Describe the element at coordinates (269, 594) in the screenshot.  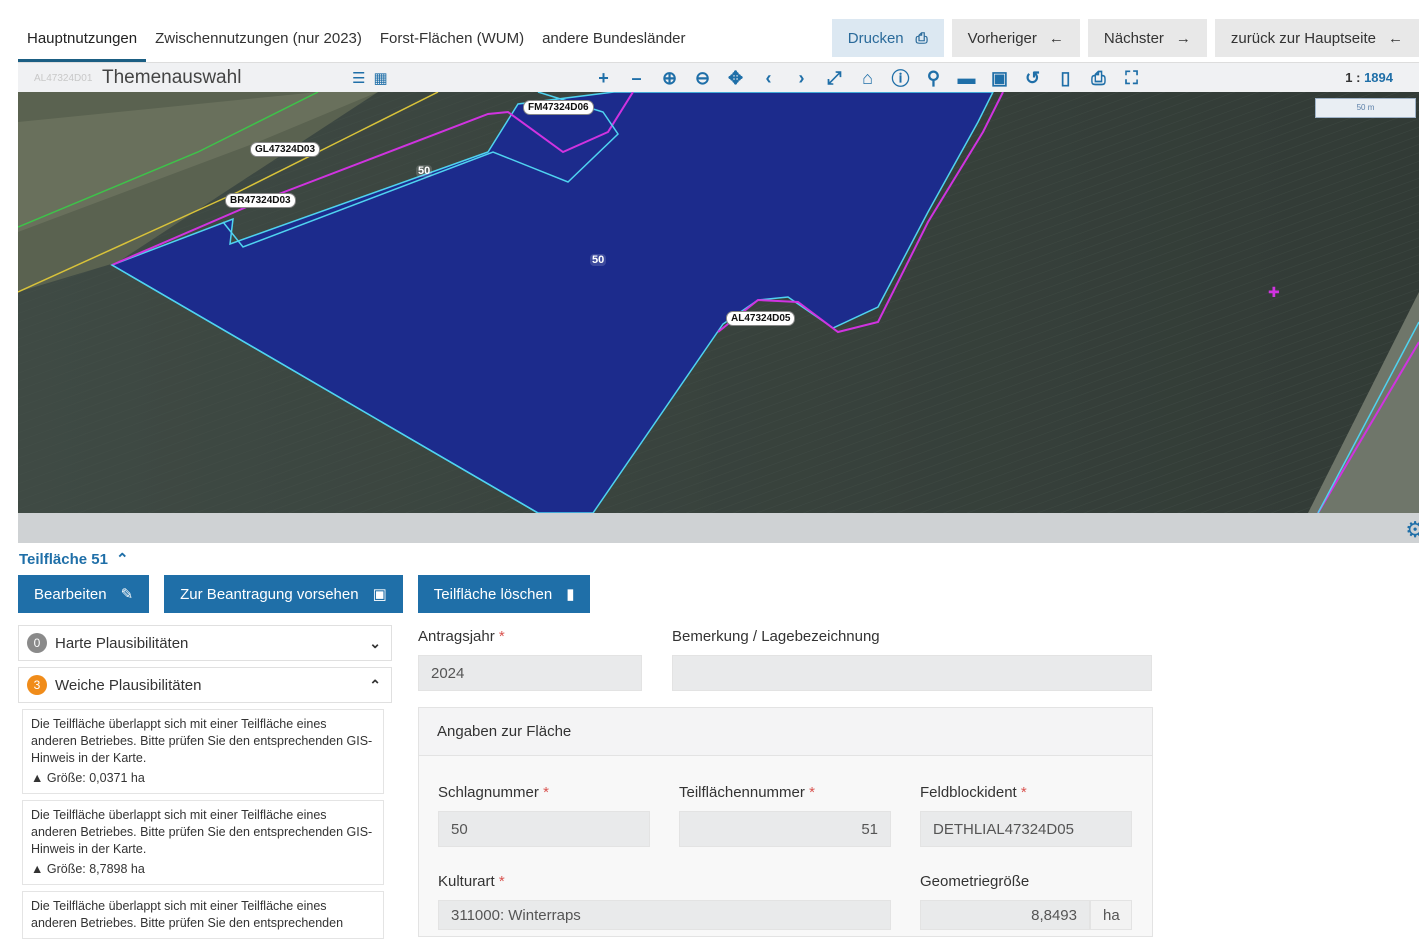
I see `apply-label: Zur Beantragung vorsehen` at that location.